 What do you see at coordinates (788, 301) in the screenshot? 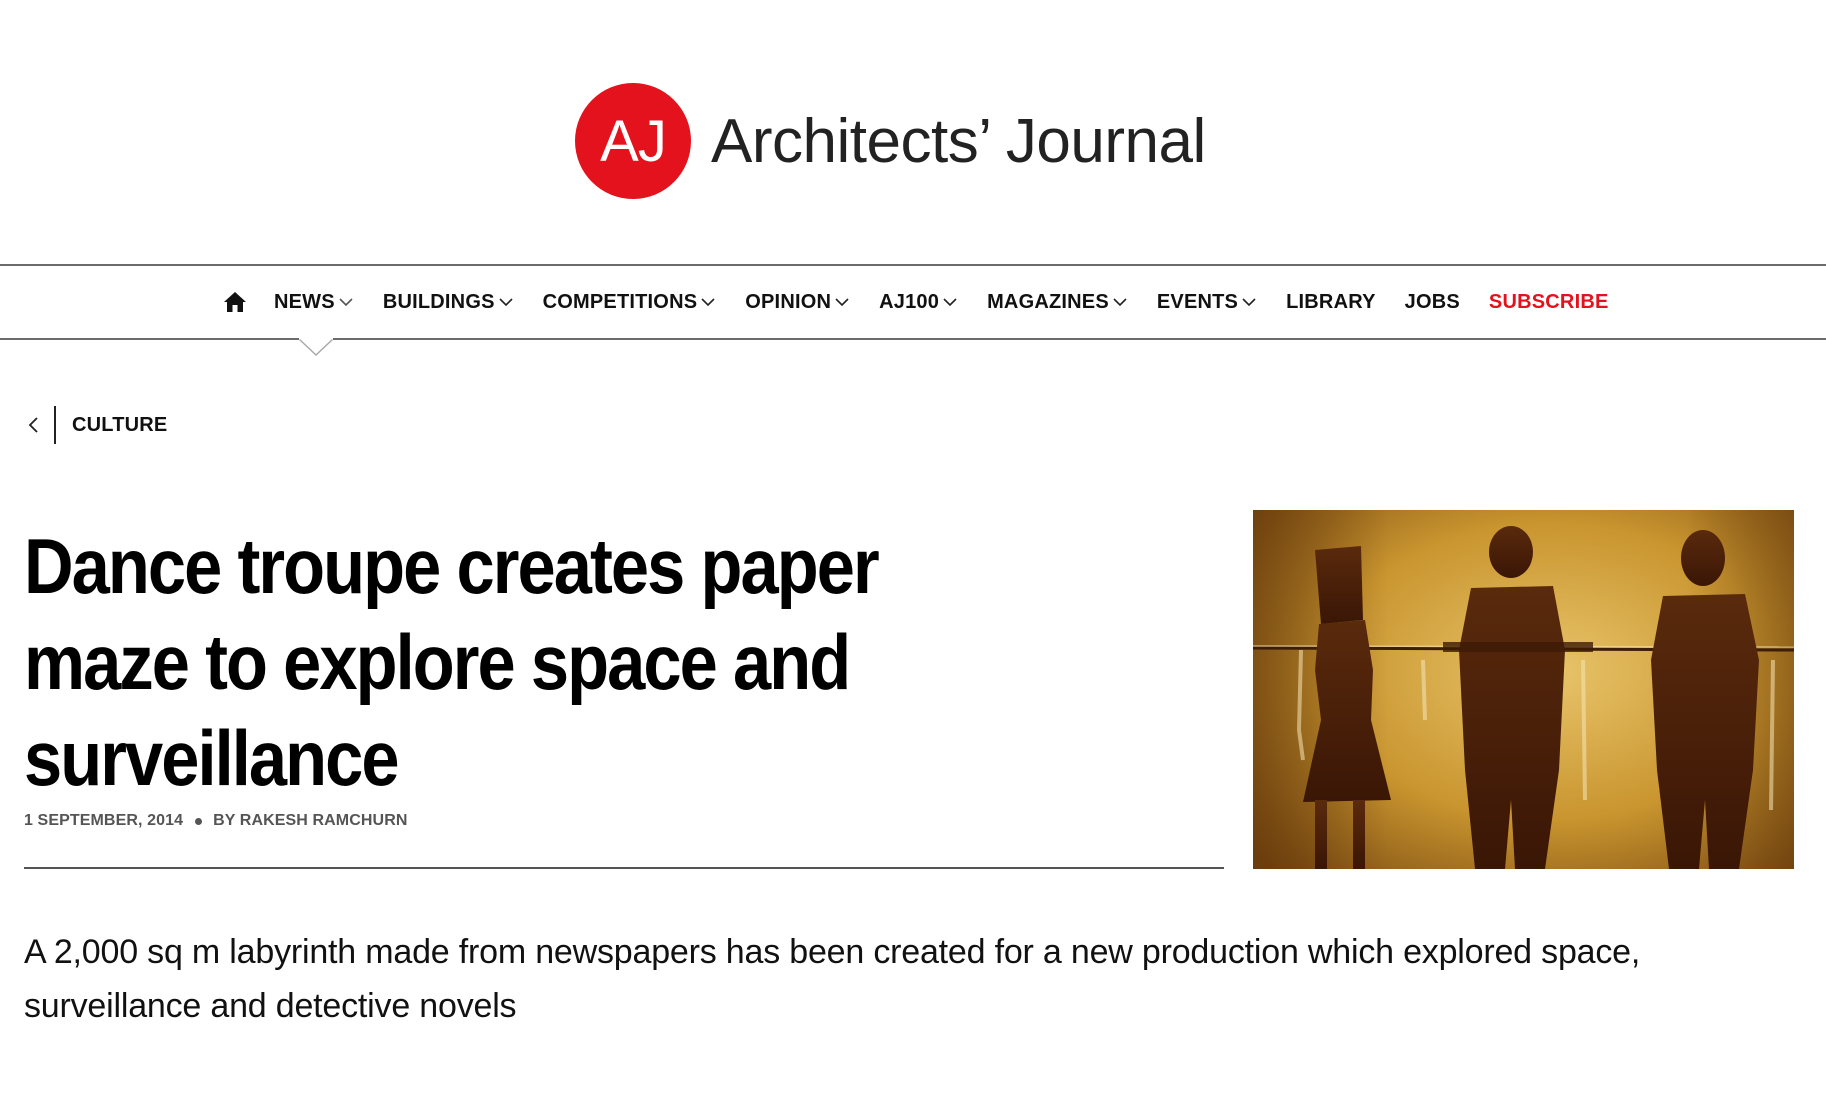
I see `nav-item-label: OPINION` at bounding box center [788, 301].